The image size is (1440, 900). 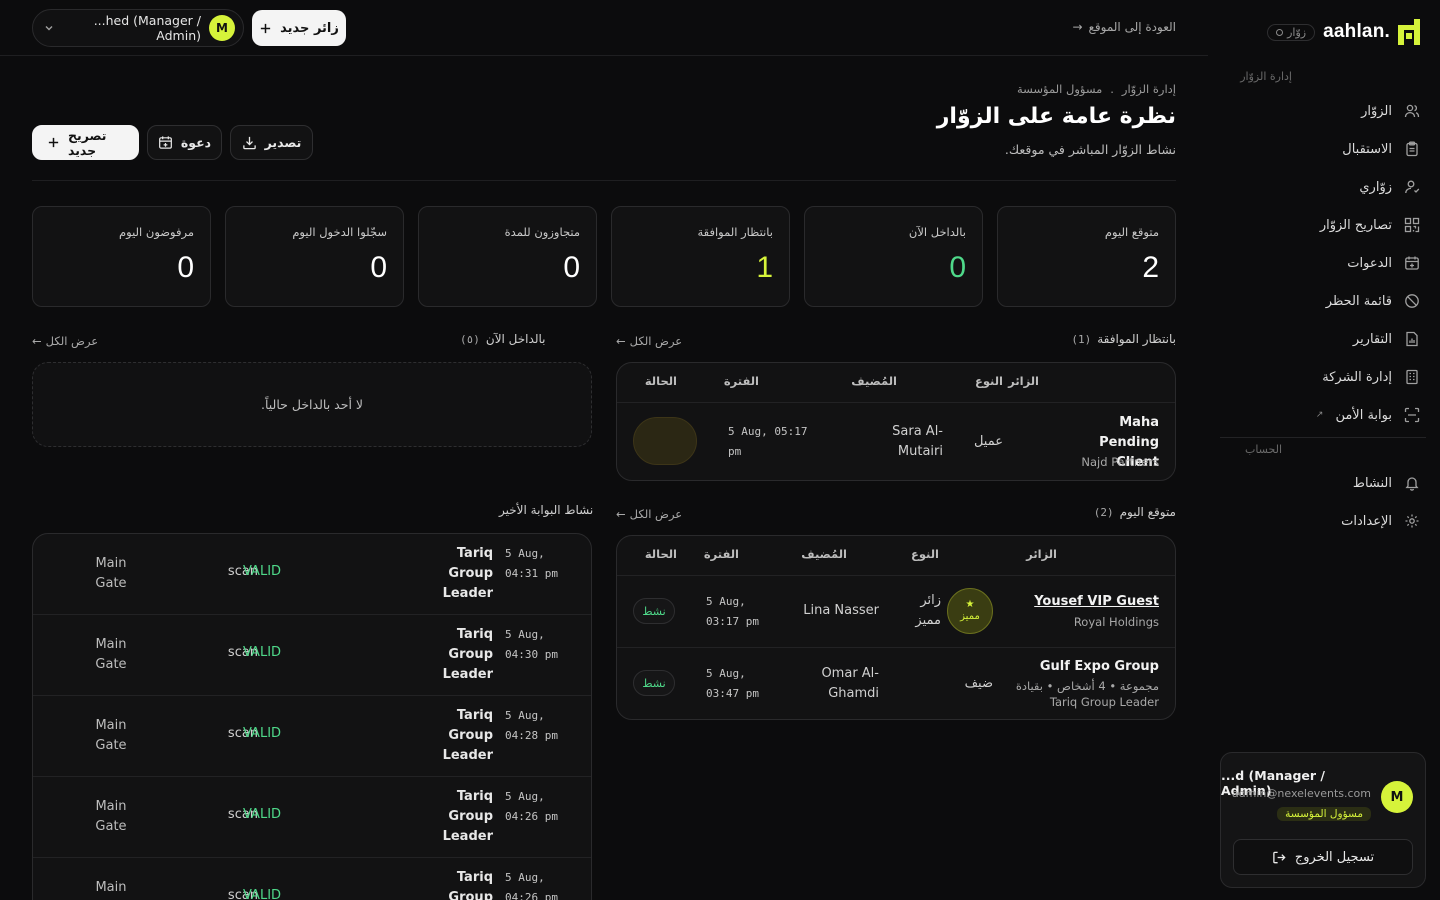 I want to click on plus-icon, so click(x=53, y=142).